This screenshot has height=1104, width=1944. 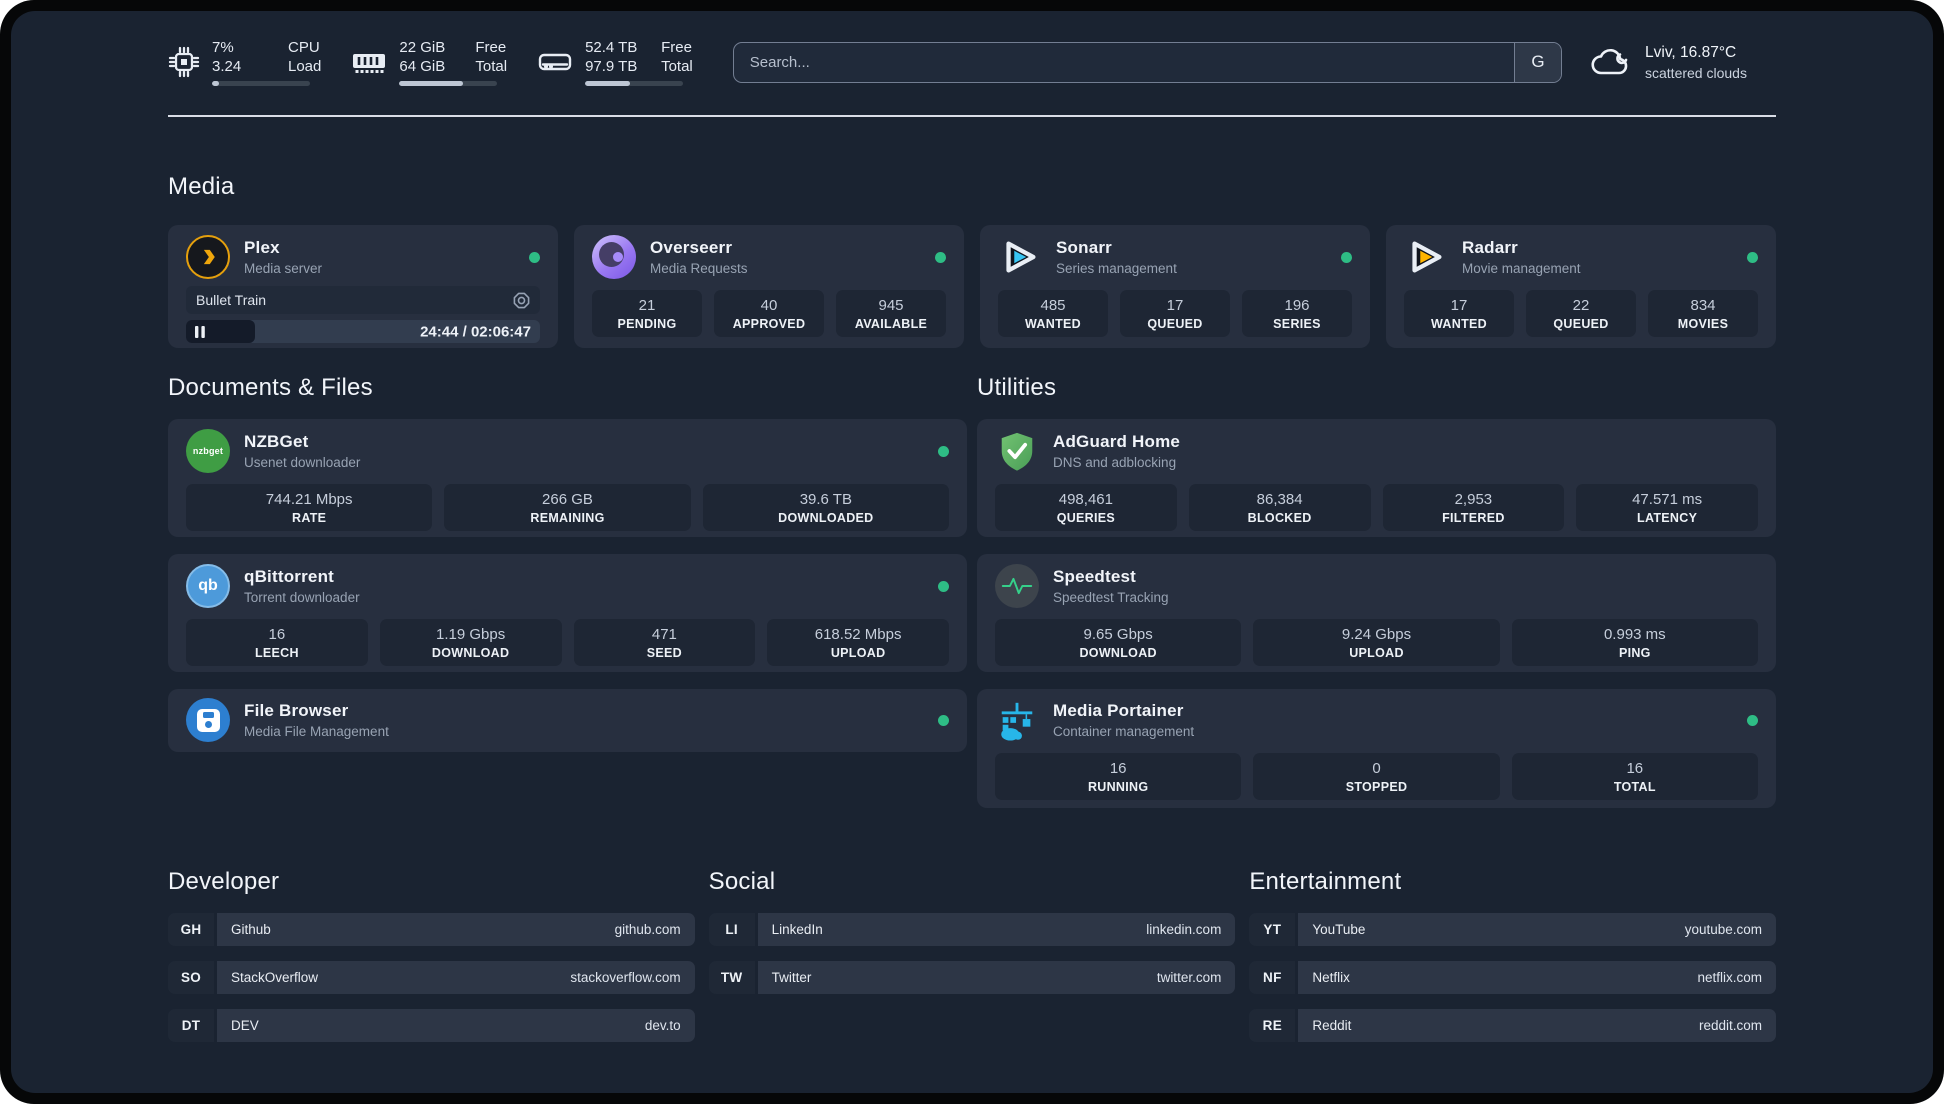 What do you see at coordinates (1117, 441) in the screenshot?
I see `app-name: AdGuard Home` at bounding box center [1117, 441].